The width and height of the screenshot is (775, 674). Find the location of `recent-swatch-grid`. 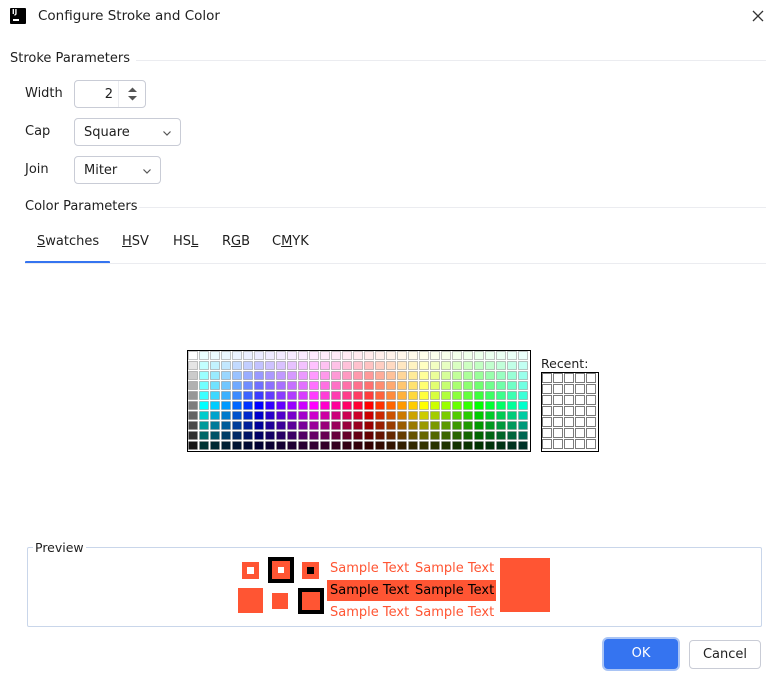

recent-swatch-grid is located at coordinates (570, 412).